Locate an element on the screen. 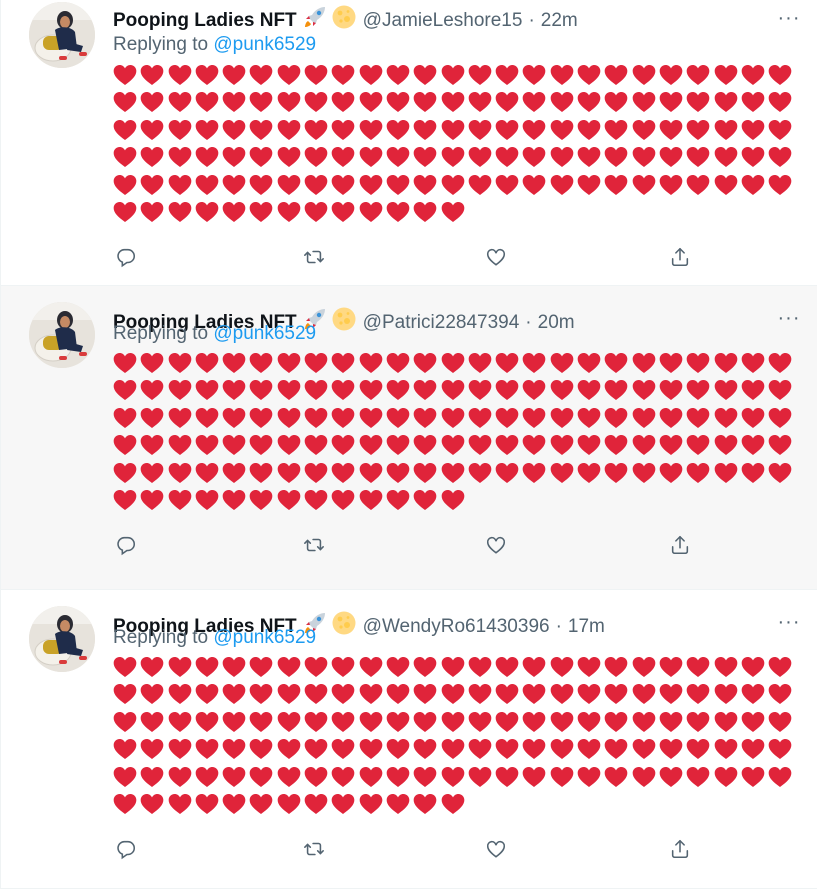 The width and height of the screenshot is (817, 889). display-name: Pooping Ladies NFT is located at coordinates (205, 21).